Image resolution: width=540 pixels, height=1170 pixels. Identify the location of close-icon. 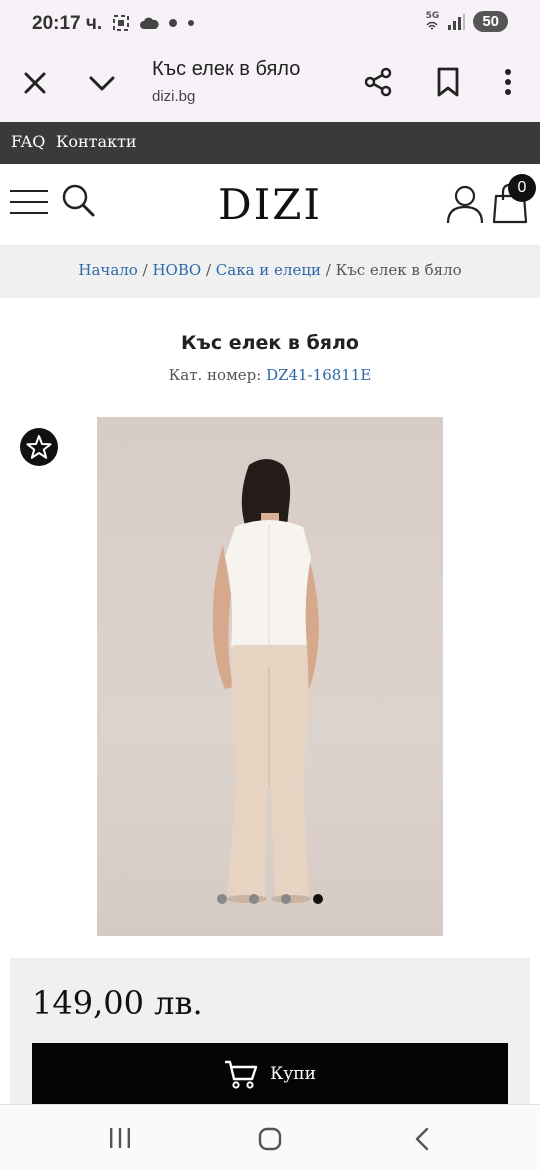
(35, 83).